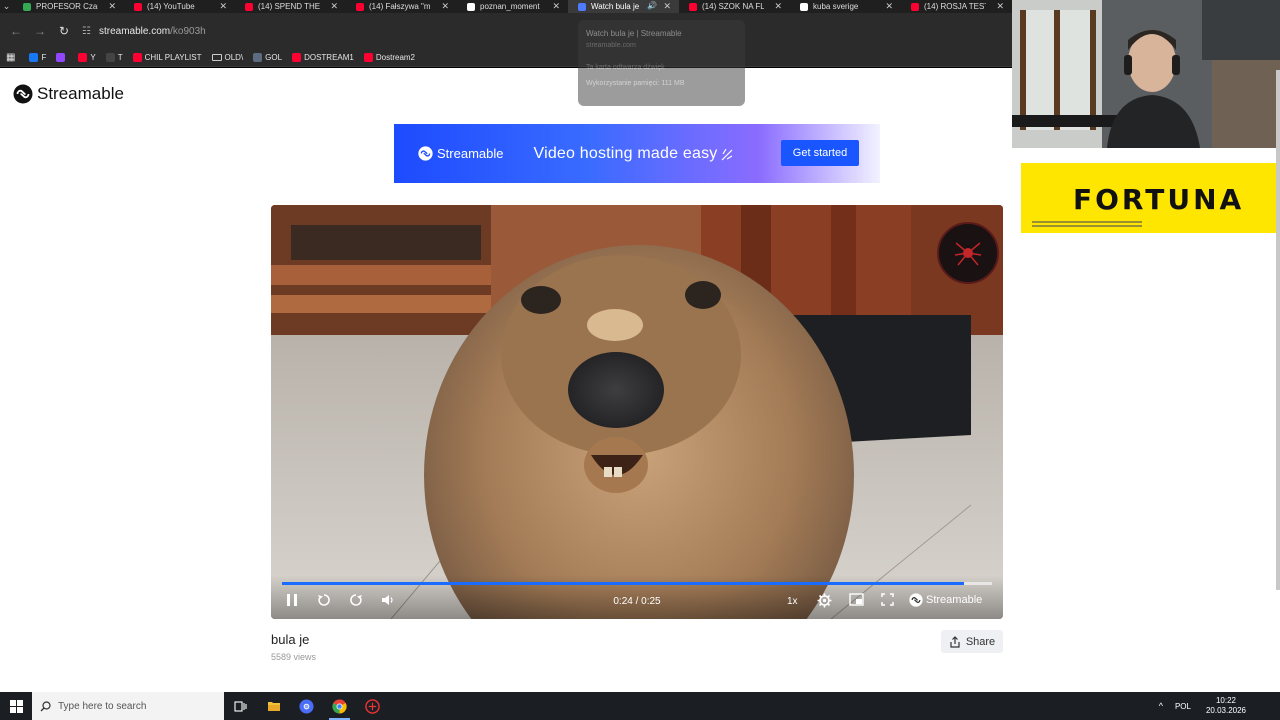 The height and width of the screenshot is (720, 1280). Describe the element at coordinates (45, 705) in the screenshot. I see `search-icon` at that location.